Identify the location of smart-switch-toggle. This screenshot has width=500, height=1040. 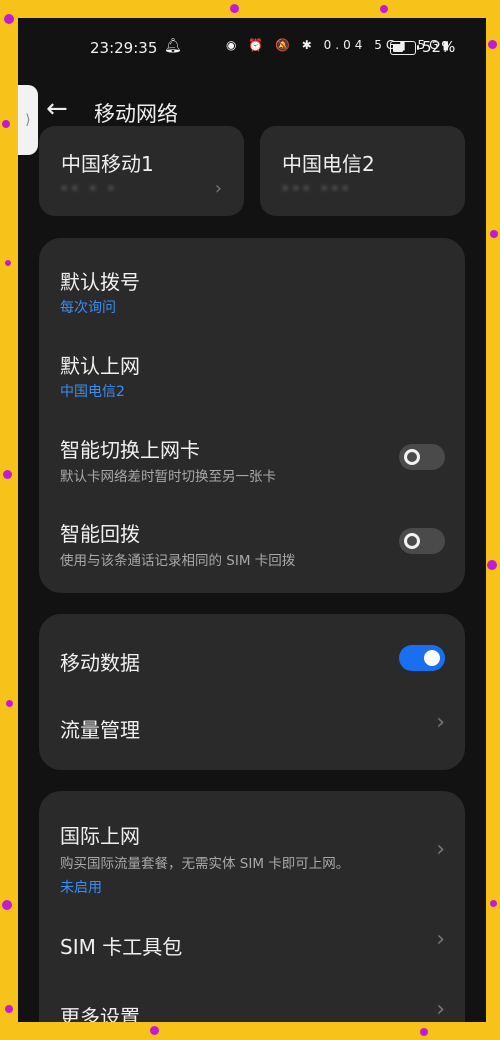
(422, 457).